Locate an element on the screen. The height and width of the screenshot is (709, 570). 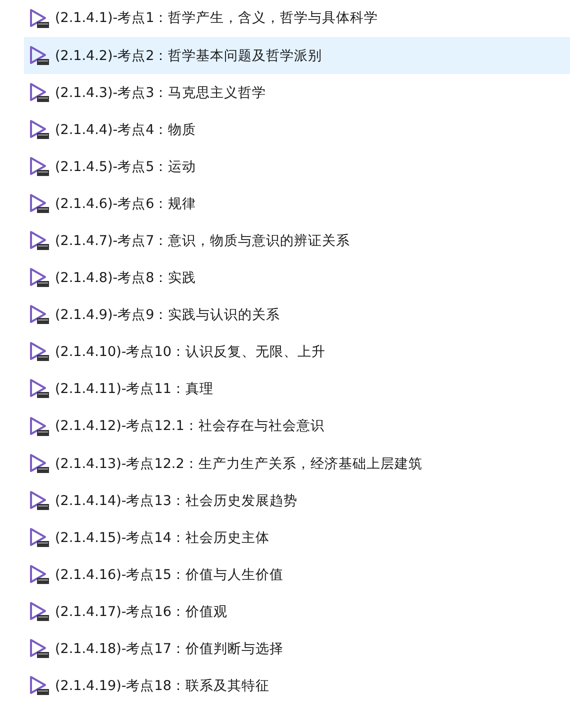
file-row: (2.1.4.3)-考点3：马克思主义哲学 is located at coordinates (297, 93).